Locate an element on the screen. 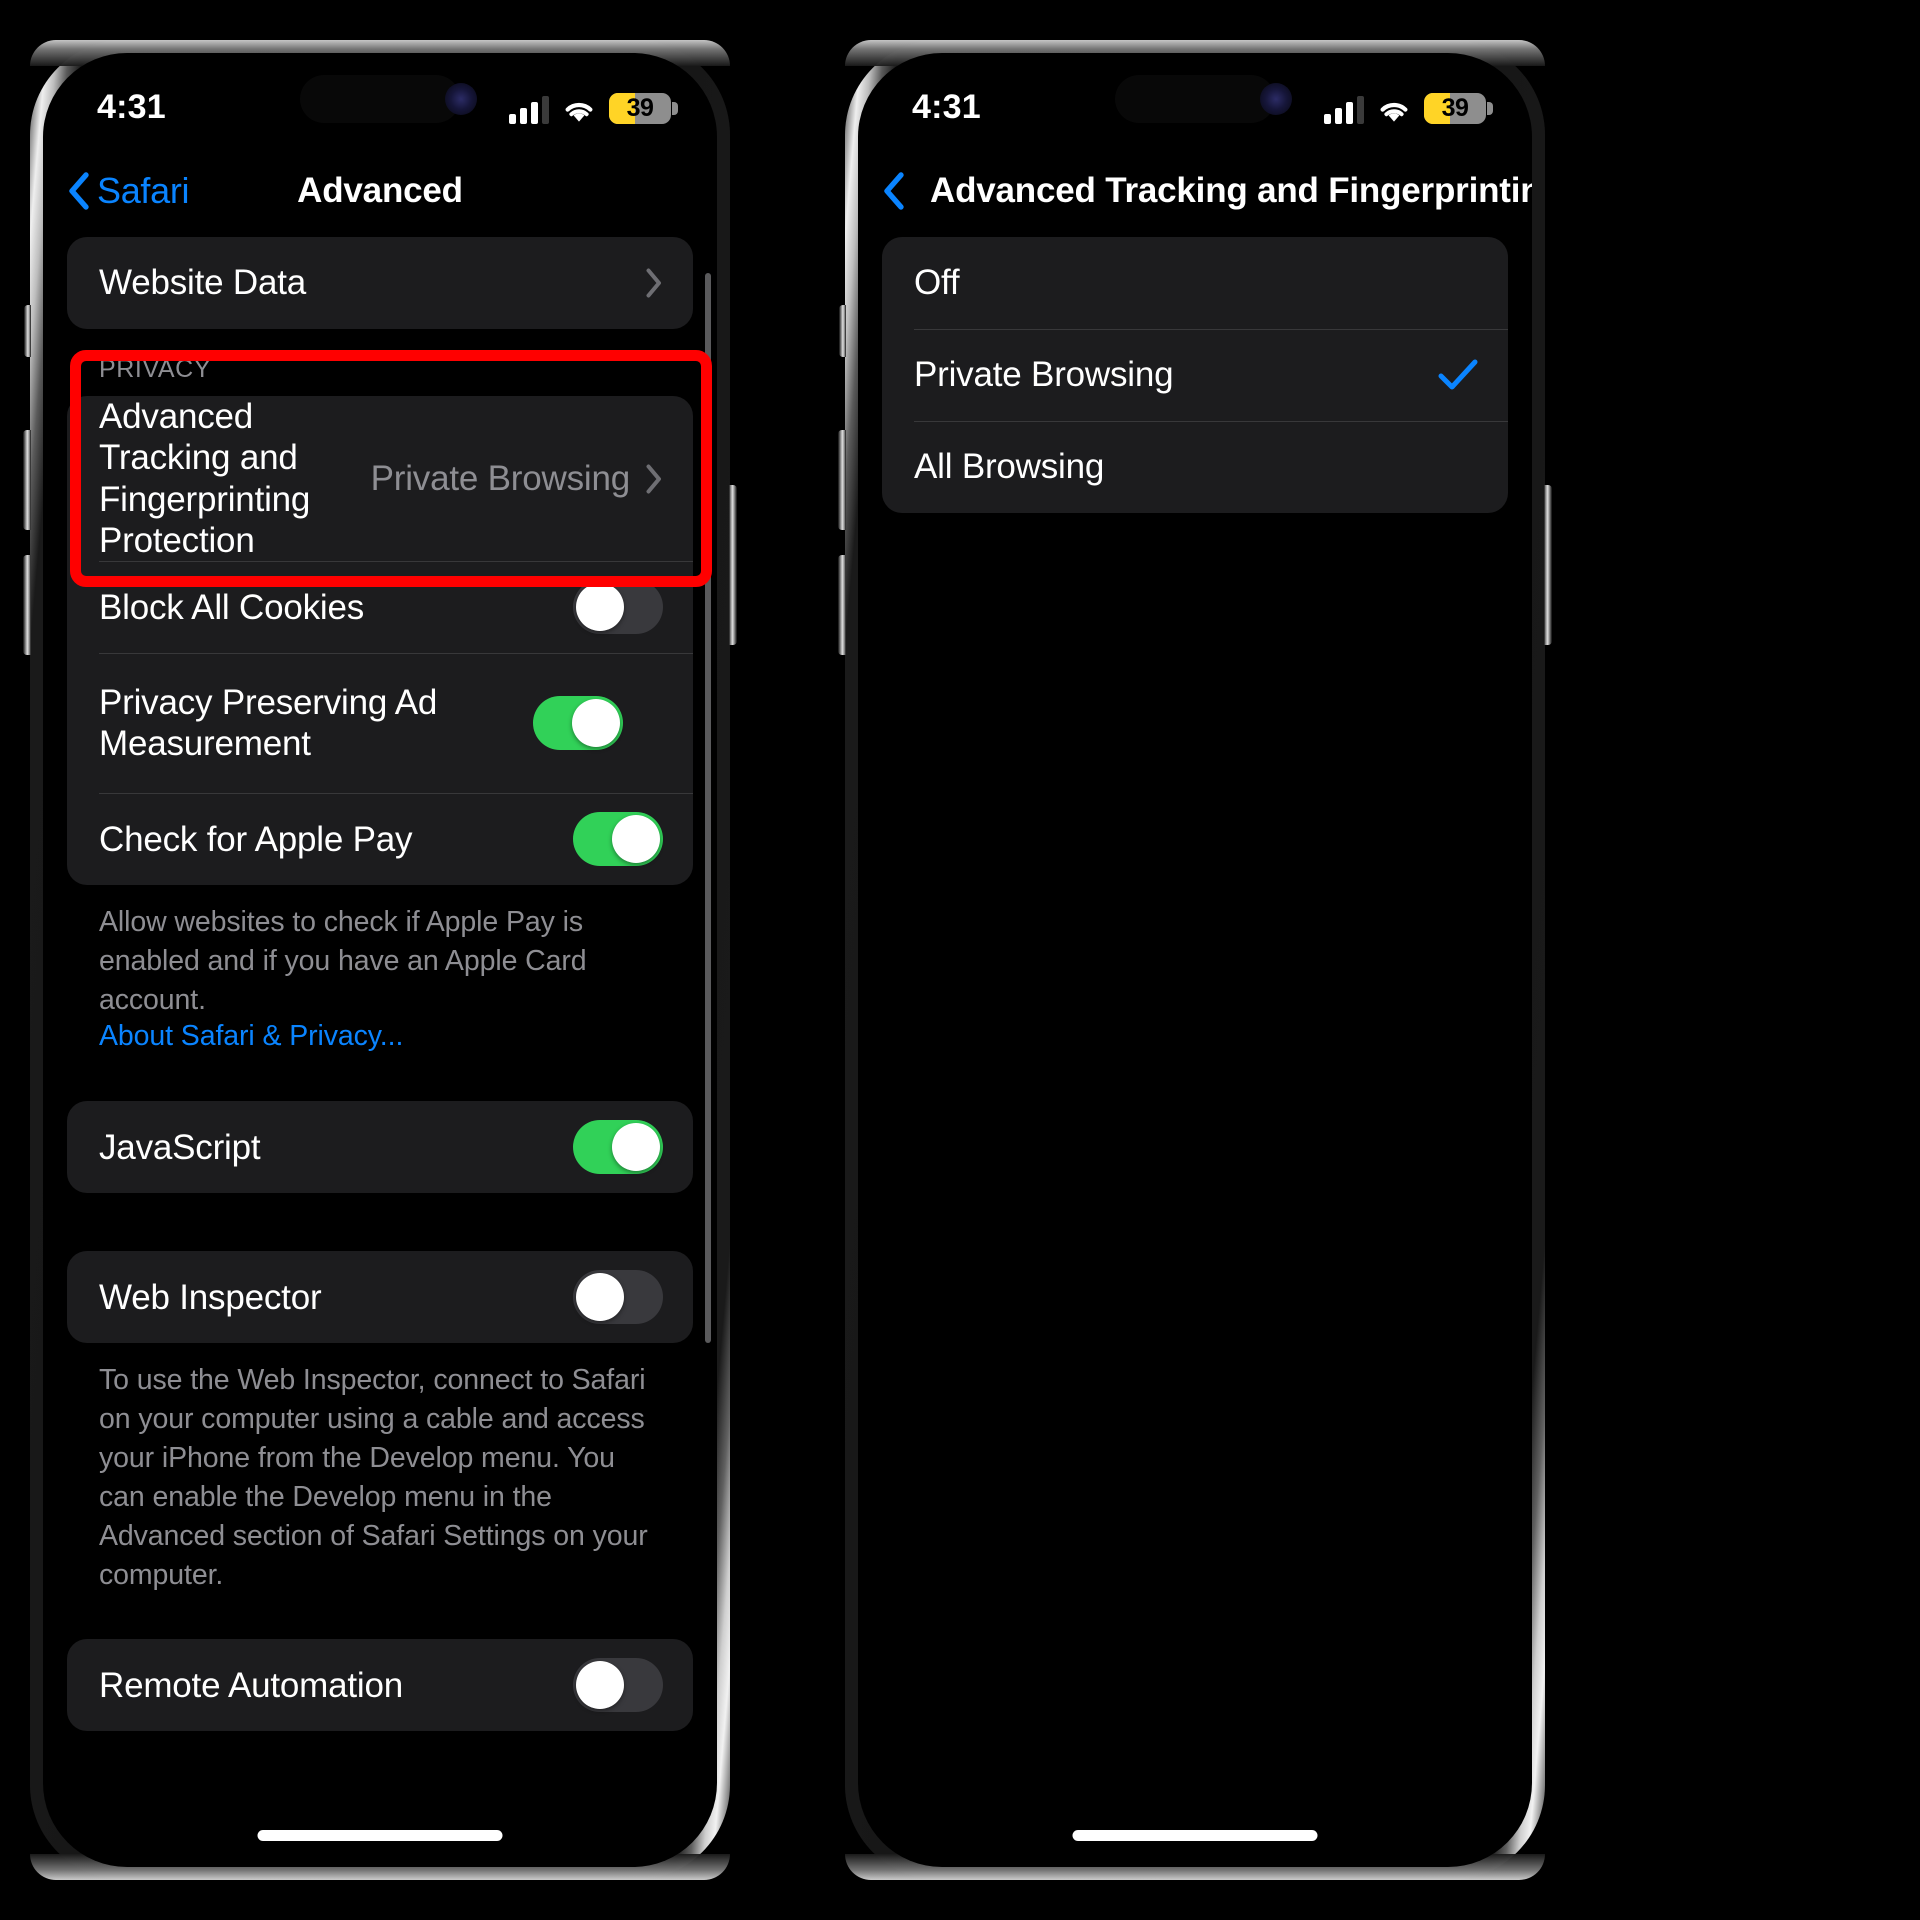  row-label: JavaScript is located at coordinates (180, 1147).